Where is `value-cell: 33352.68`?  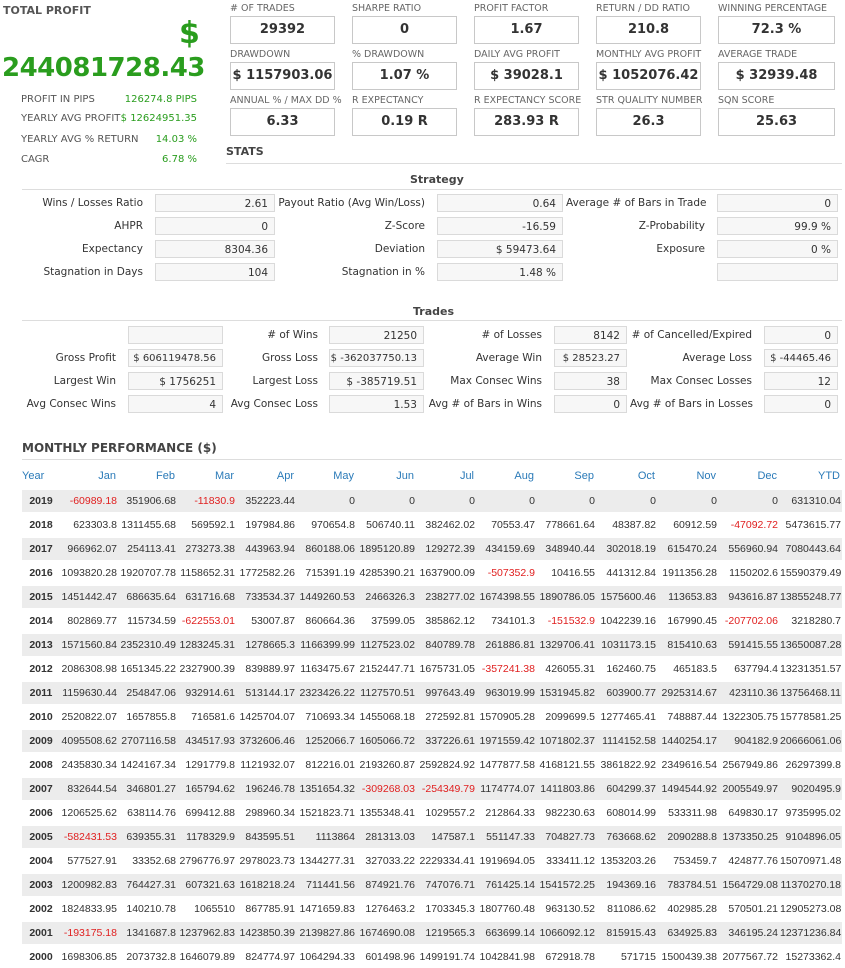
value-cell: 33352.68 is located at coordinates (147, 860).